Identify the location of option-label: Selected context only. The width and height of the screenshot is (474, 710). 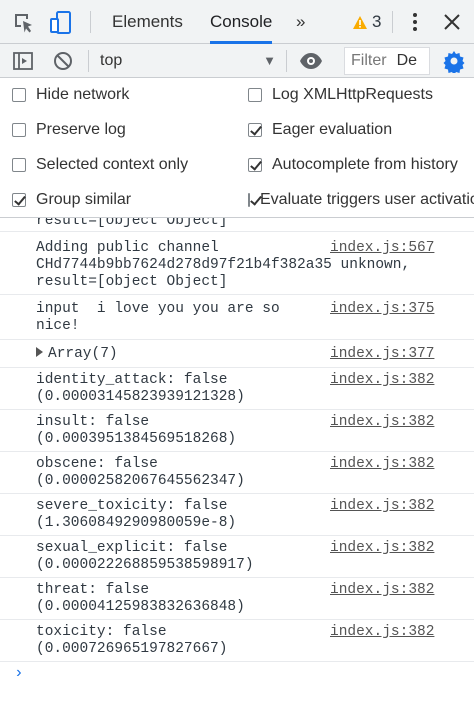
(112, 164).